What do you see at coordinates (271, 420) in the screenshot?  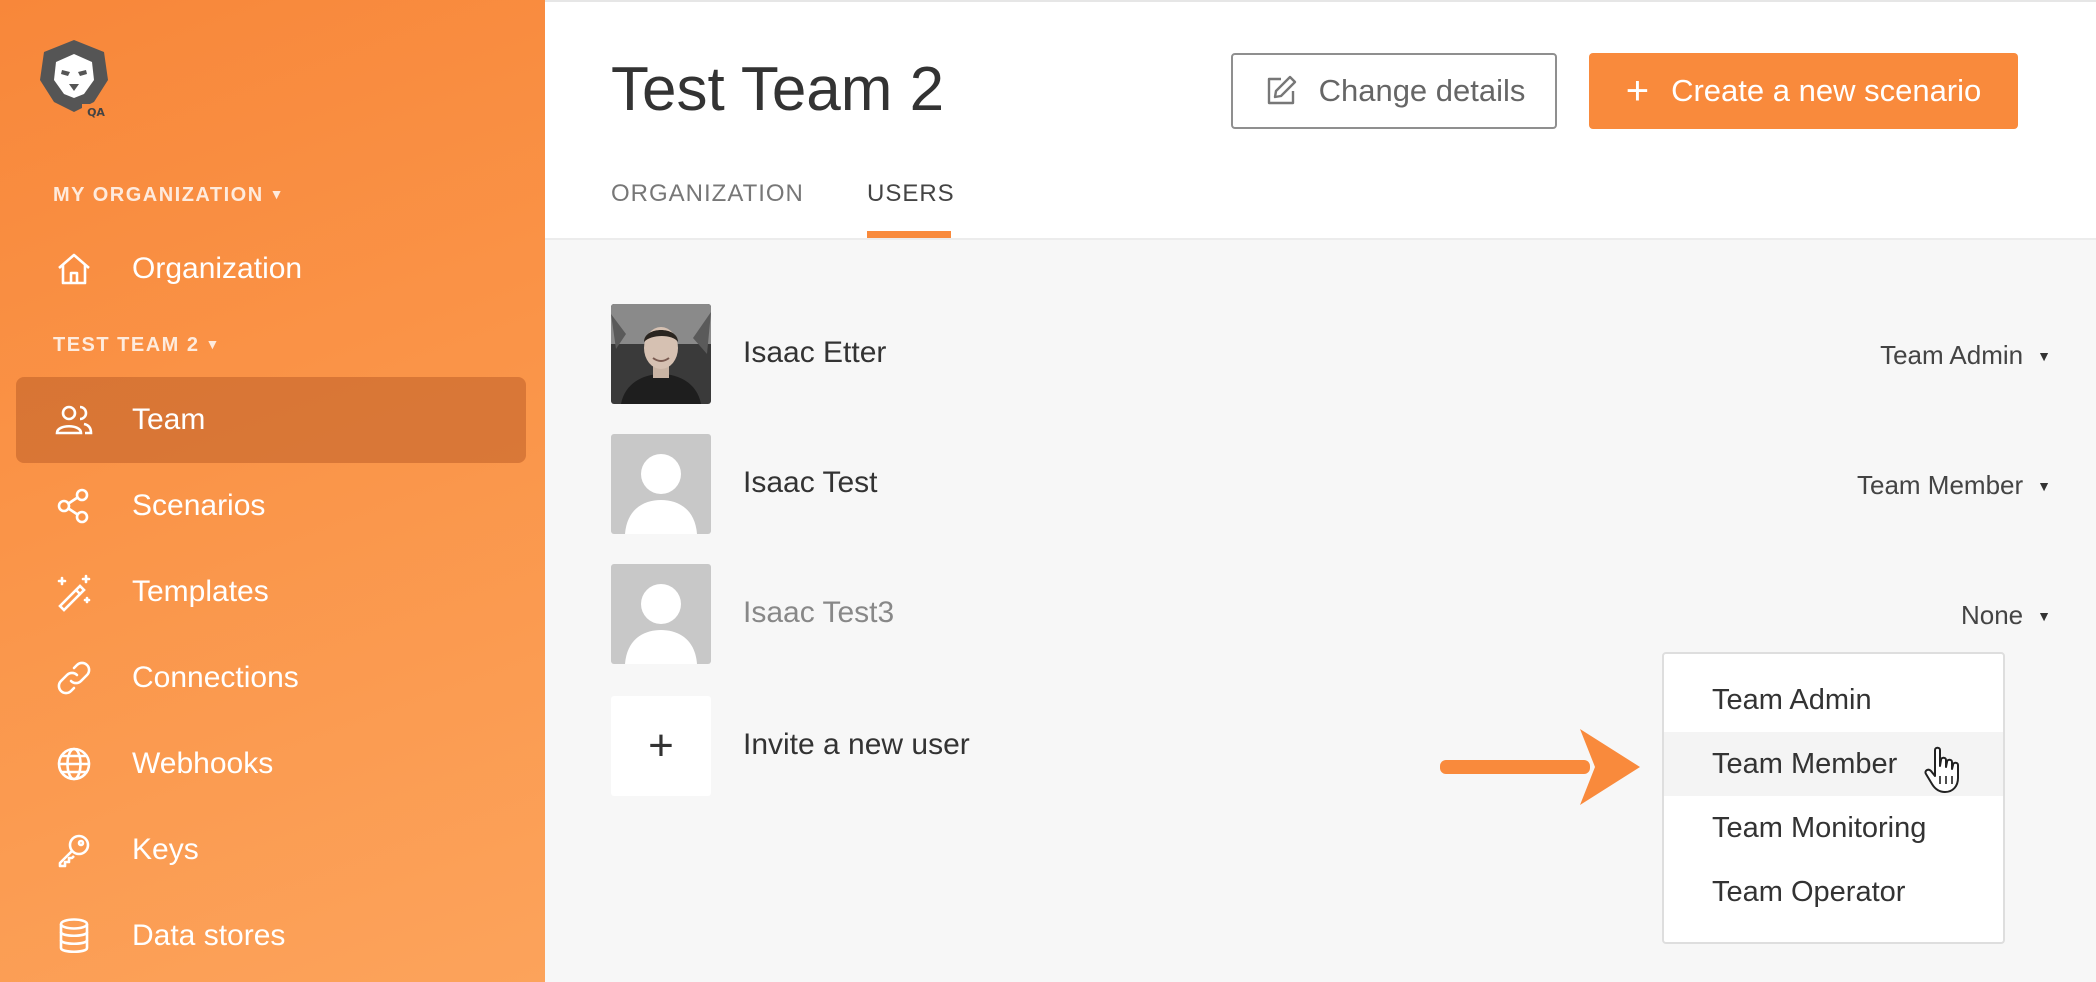 I see `sidebar-item-team: Team` at bounding box center [271, 420].